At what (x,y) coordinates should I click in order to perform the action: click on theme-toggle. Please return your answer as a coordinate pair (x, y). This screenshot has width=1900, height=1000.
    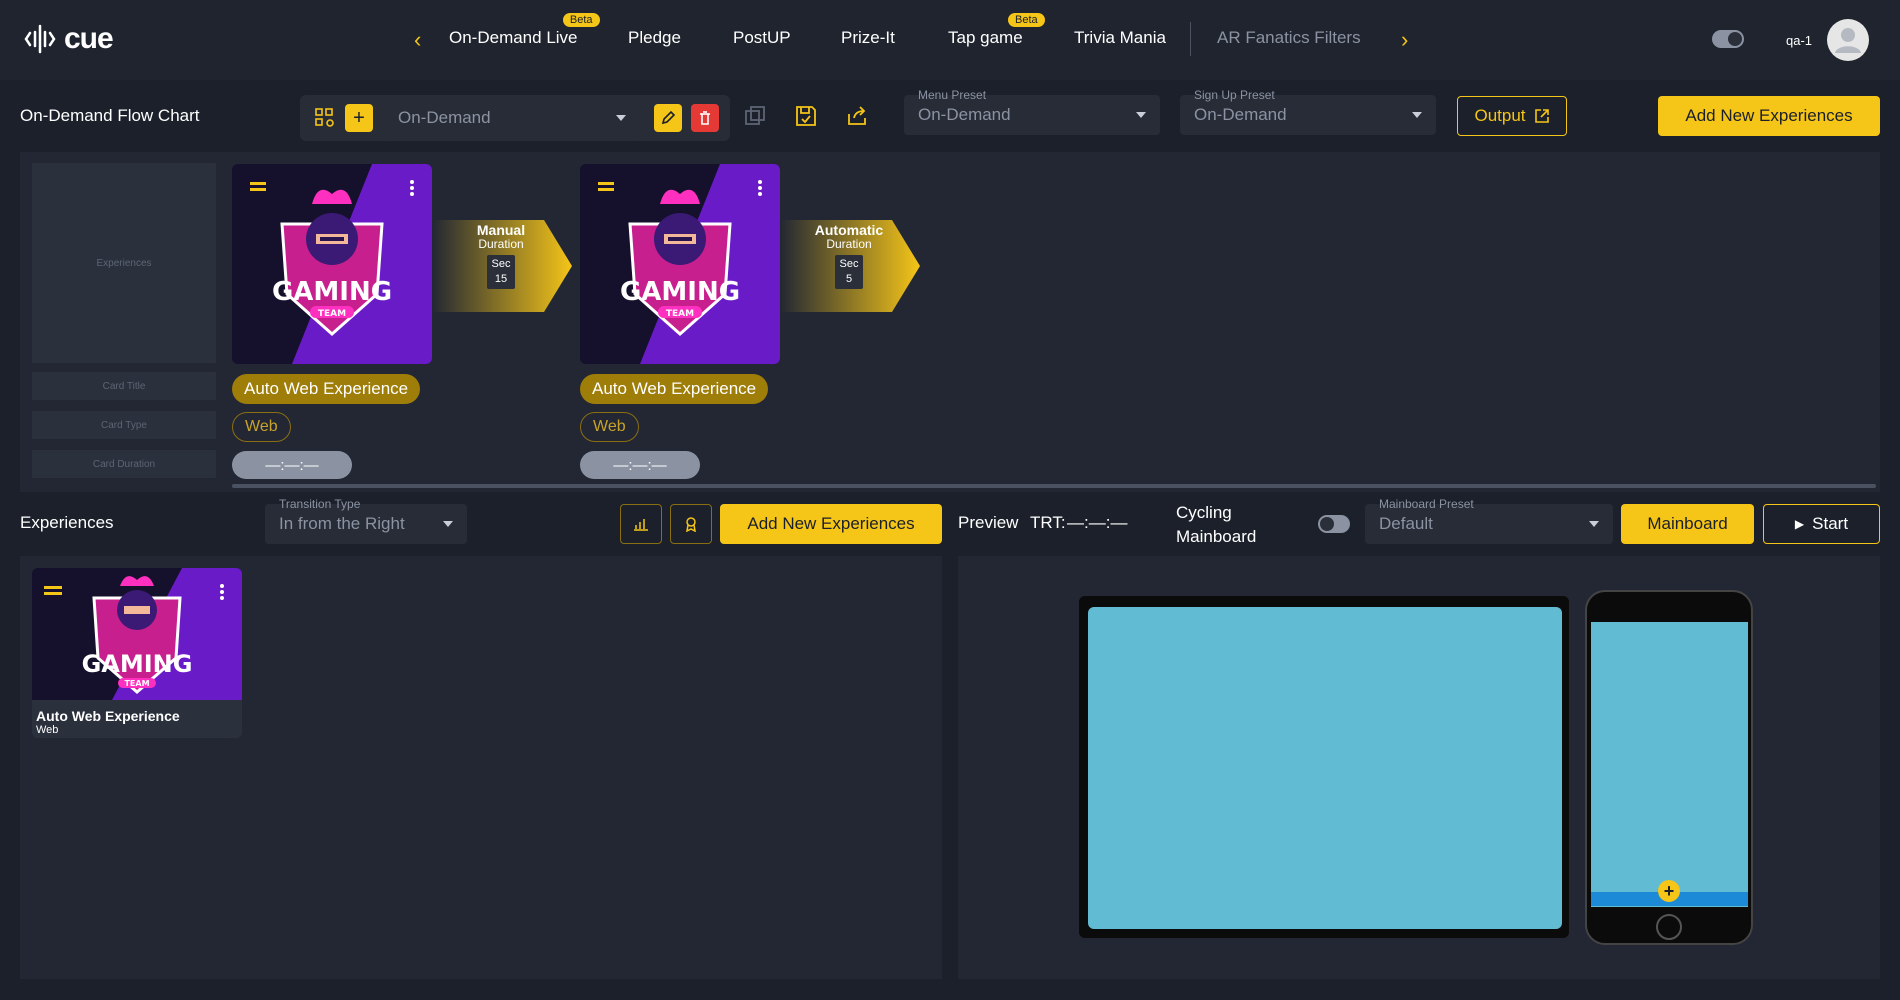
    Looking at the image, I should click on (1728, 39).